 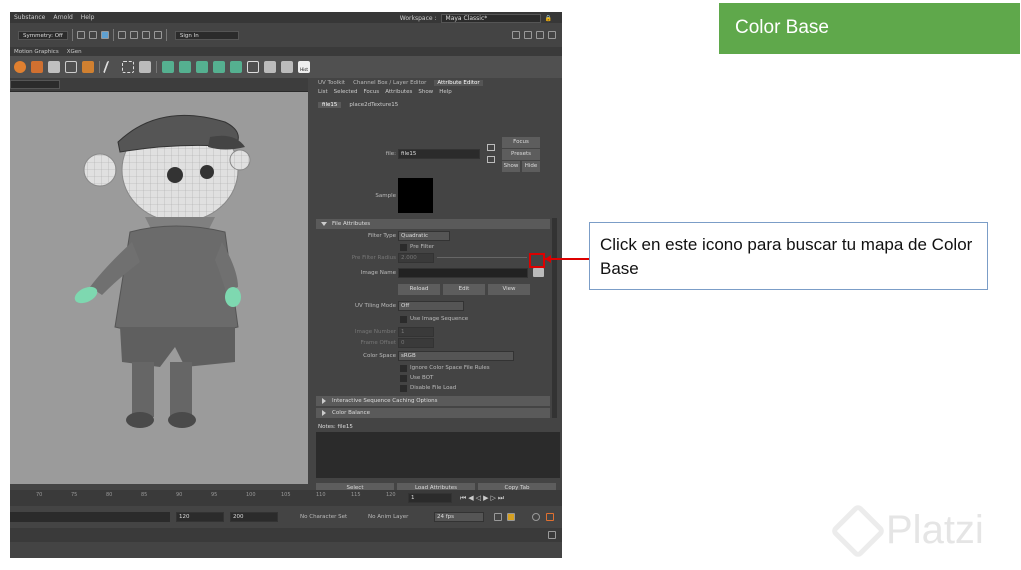 What do you see at coordinates (439, 154) in the screenshot?
I see `file-name-field: file15` at bounding box center [439, 154].